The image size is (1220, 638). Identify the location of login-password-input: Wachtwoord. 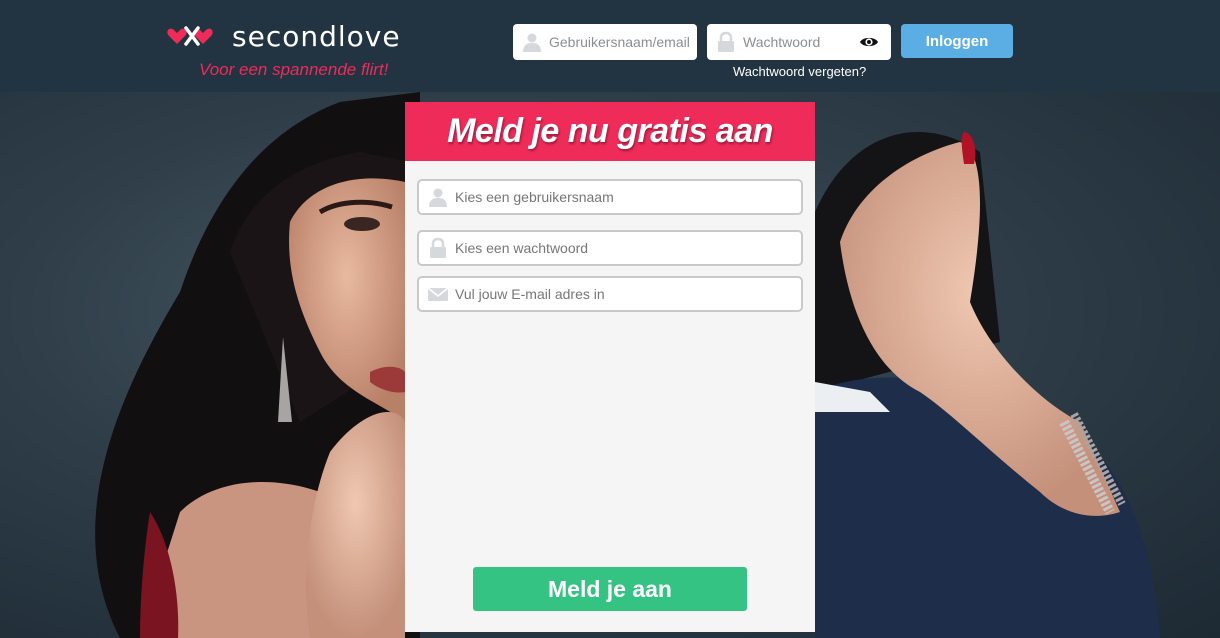
(799, 42).